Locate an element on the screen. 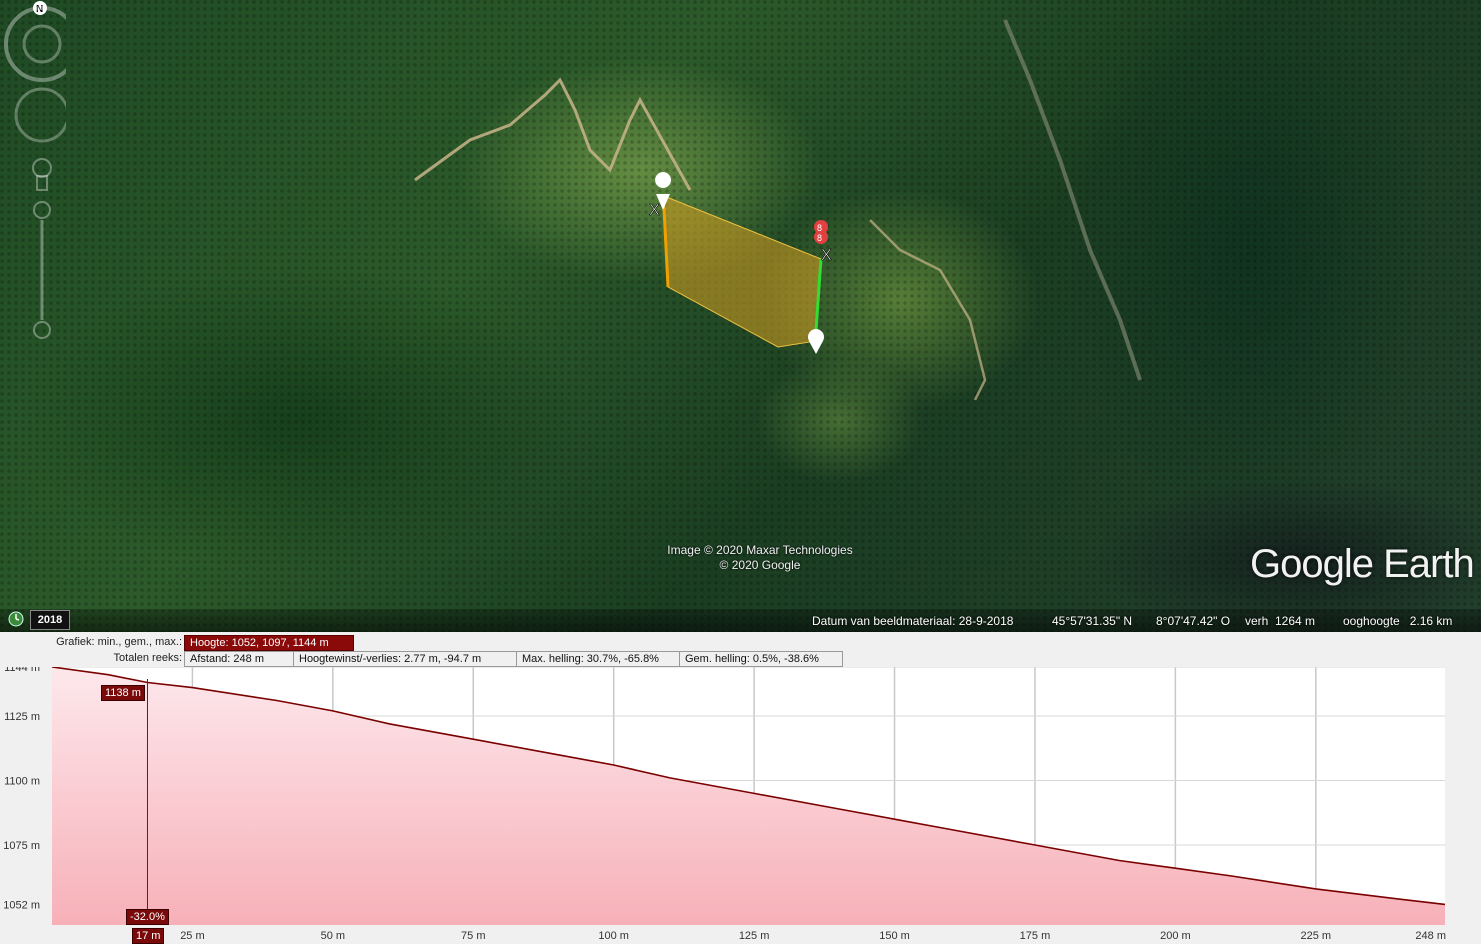 The width and height of the screenshot is (1481, 944). cursor-distance-label: 17 m is located at coordinates (148, 936).